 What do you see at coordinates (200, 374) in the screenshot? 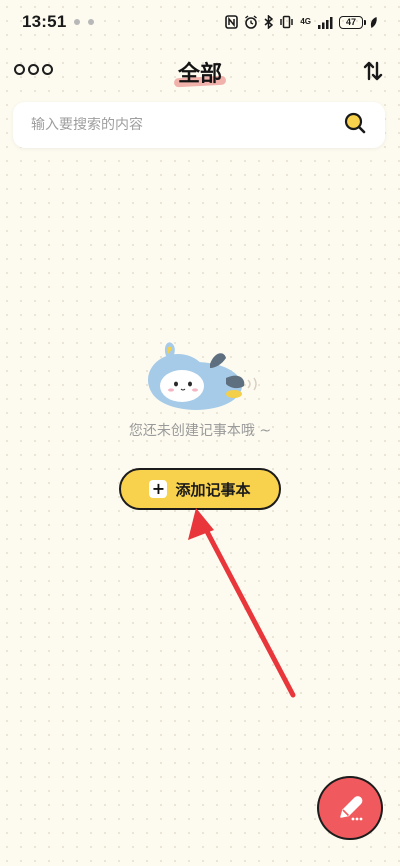
I see `penguin-mascot-illustration` at bounding box center [200, 374].